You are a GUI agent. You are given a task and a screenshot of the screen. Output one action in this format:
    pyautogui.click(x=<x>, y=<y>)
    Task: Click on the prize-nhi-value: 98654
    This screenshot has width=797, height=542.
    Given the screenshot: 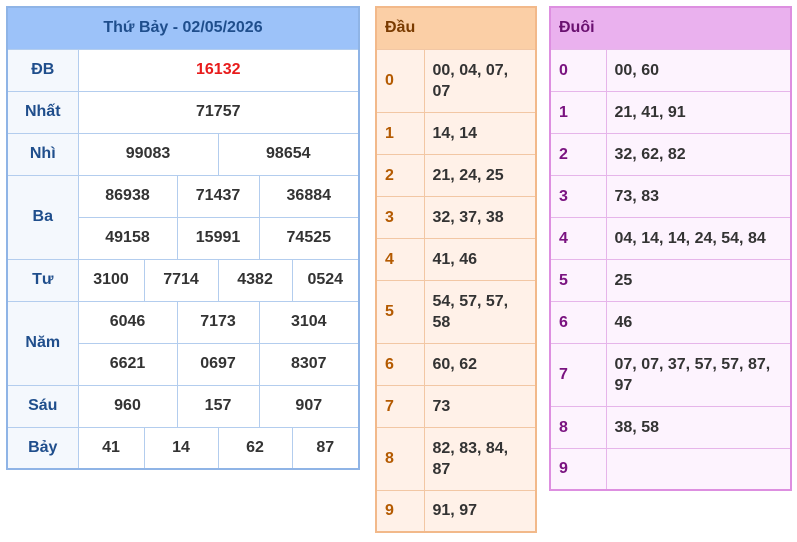 What is the action you would take?
    pyautogui.click(x=288, y=154)
    